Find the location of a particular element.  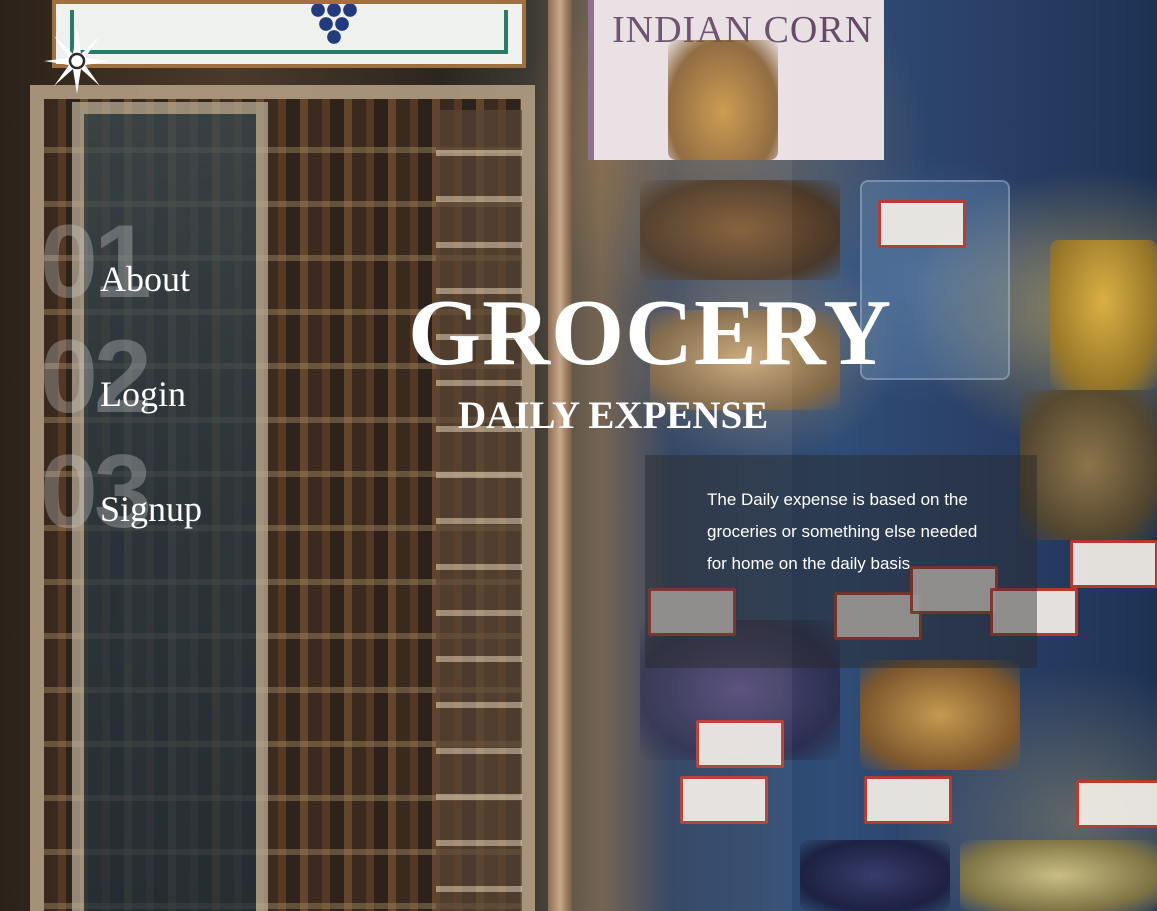

nav-item-about: 01 About is located at coordinates (140, 262).